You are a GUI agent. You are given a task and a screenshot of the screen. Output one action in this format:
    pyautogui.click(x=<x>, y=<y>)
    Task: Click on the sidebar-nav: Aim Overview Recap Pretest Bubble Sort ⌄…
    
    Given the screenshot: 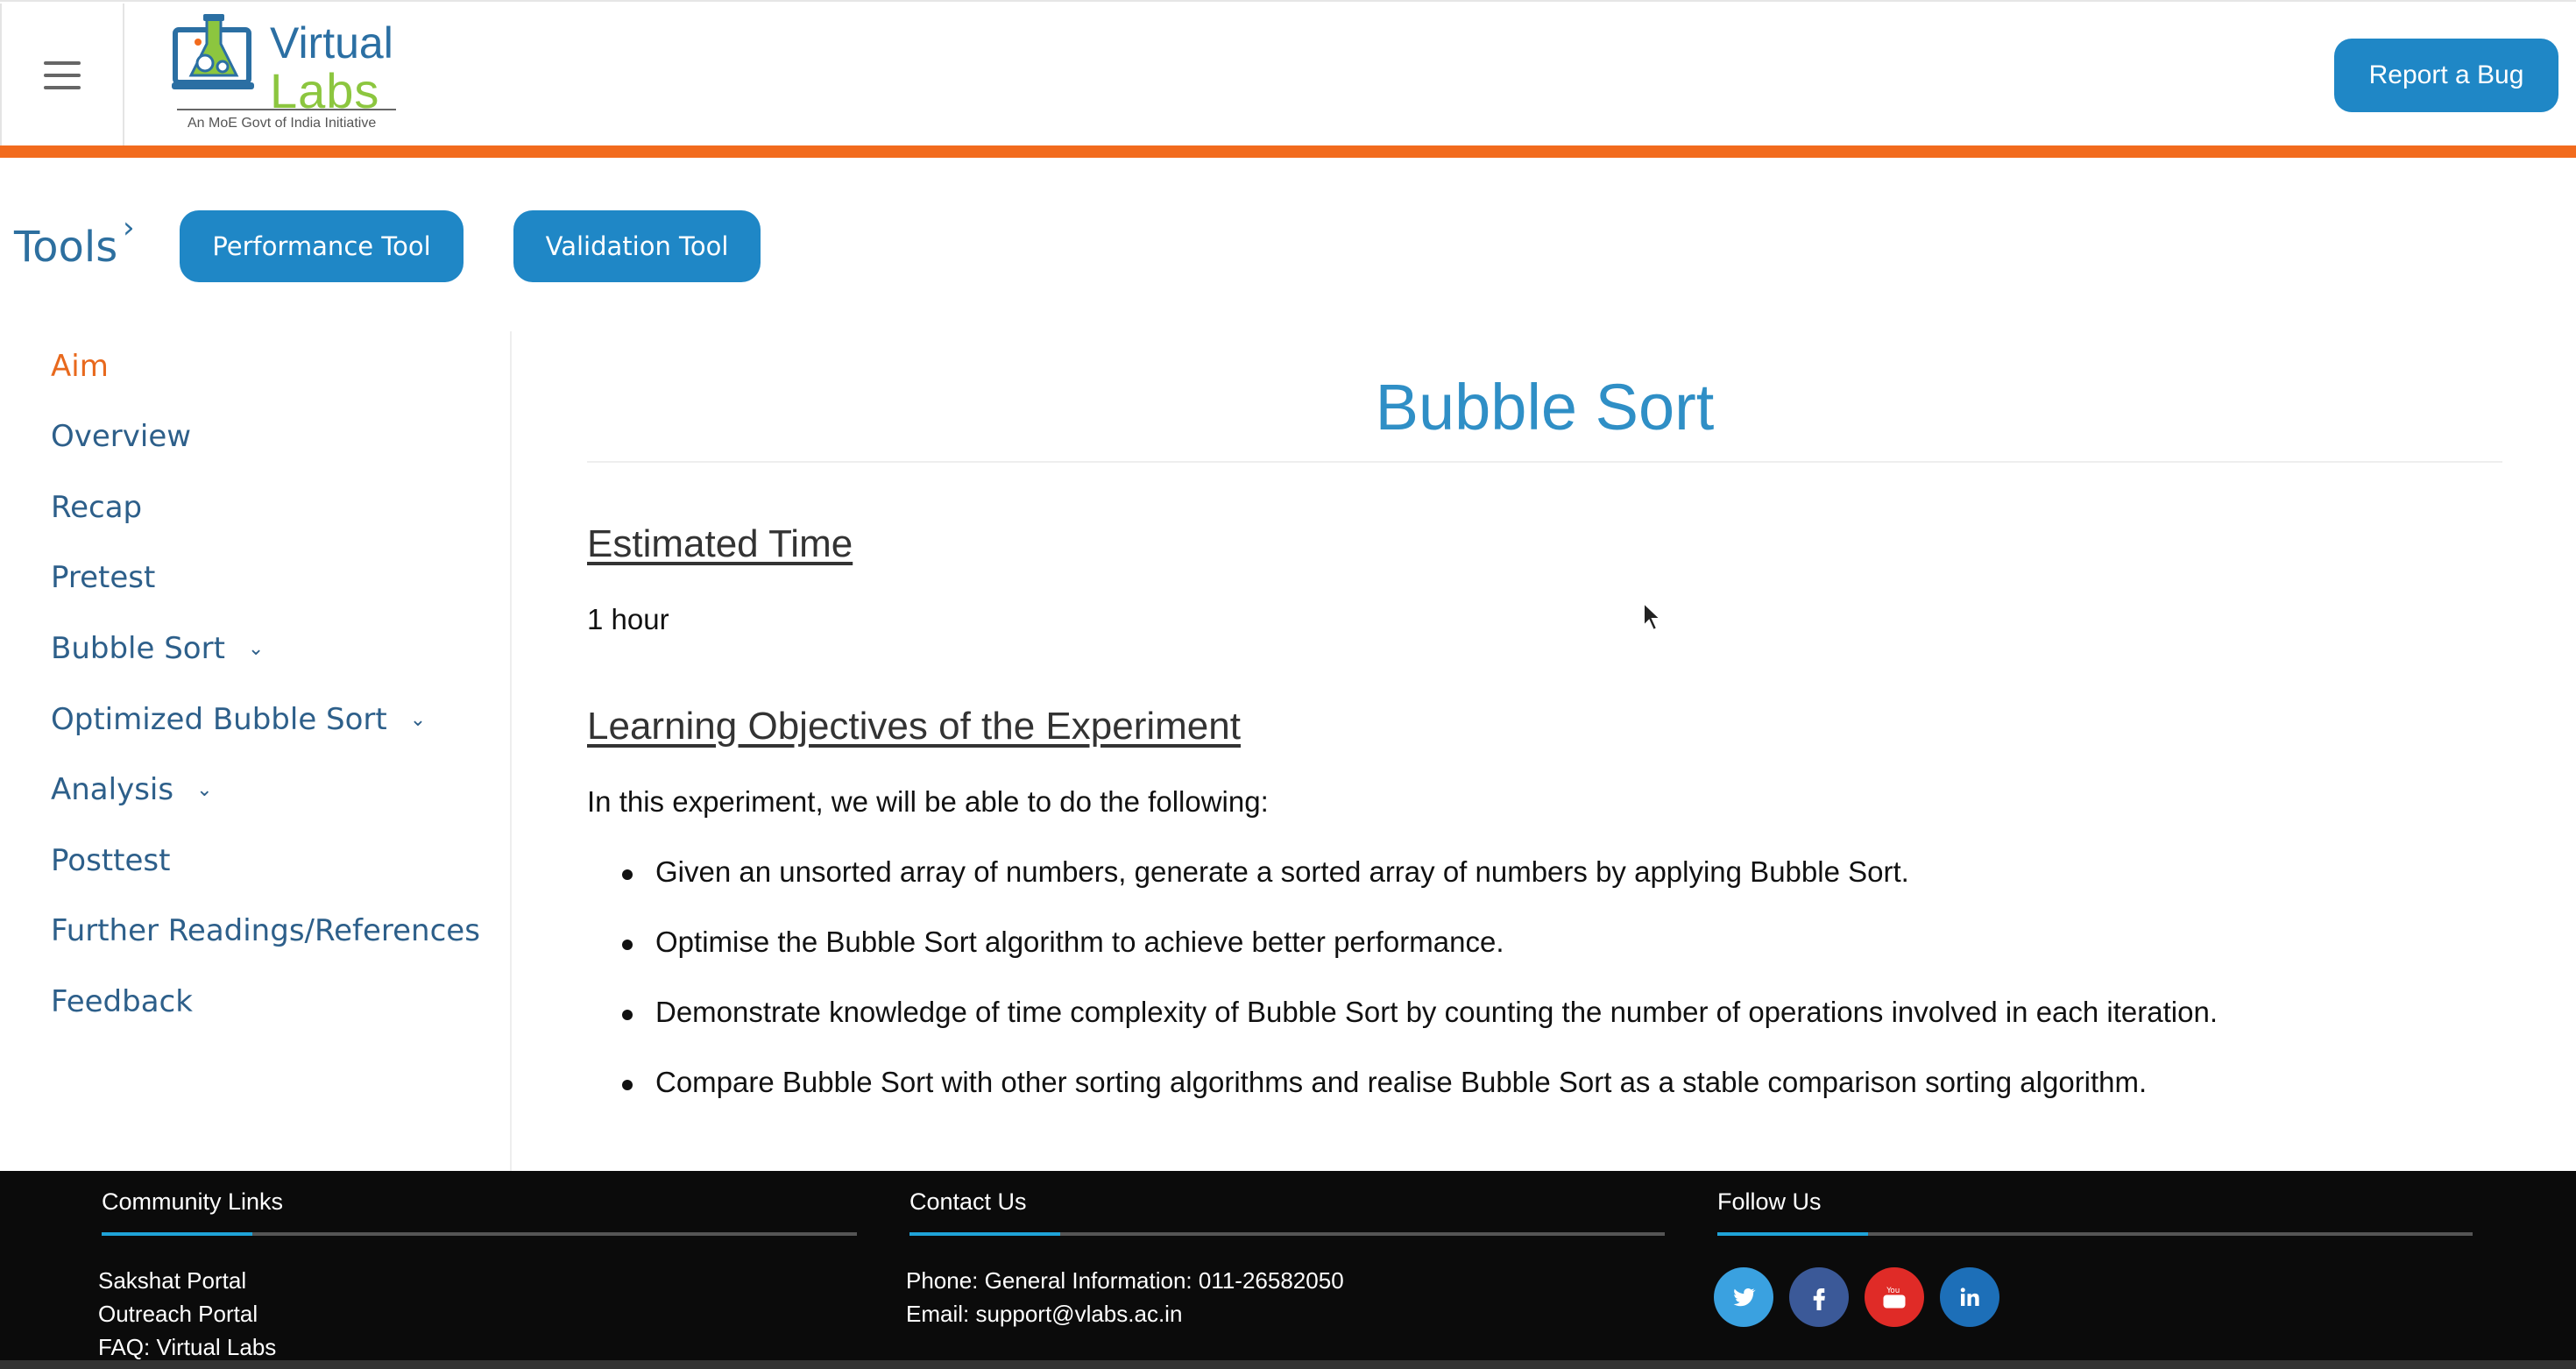 What is the action you would take?
    pyautogui.click(x=256, y=751)
    